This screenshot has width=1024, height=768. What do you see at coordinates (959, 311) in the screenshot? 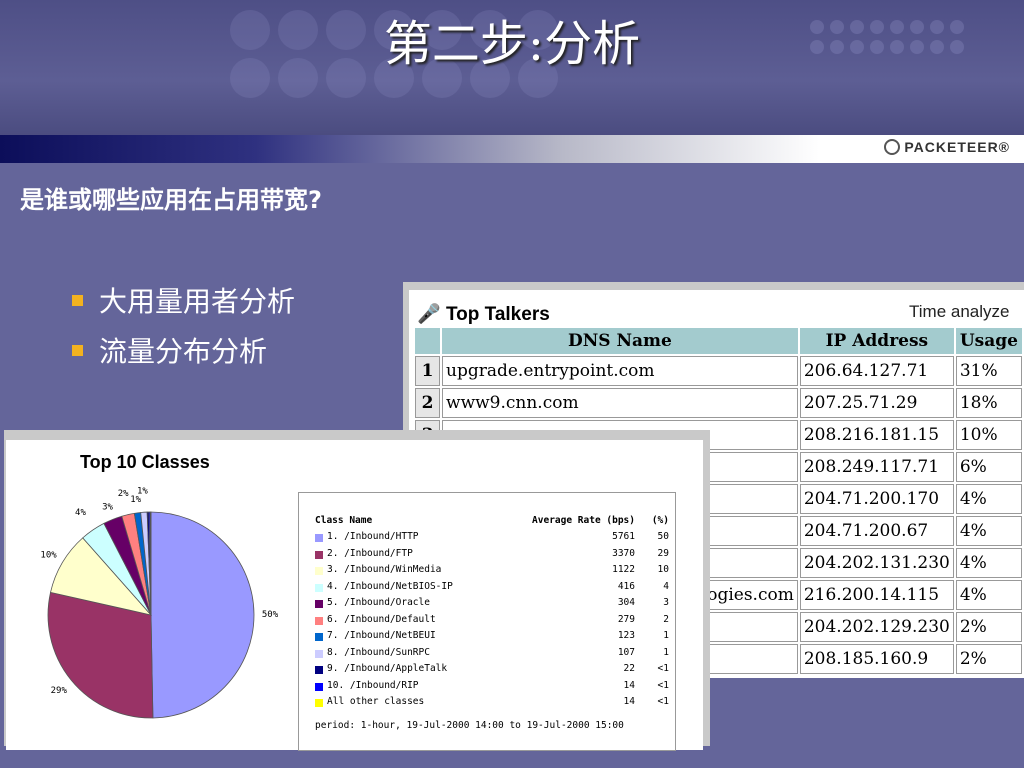
I see `time-analyze-label: Time analyze` at bounding box center [959, 311].